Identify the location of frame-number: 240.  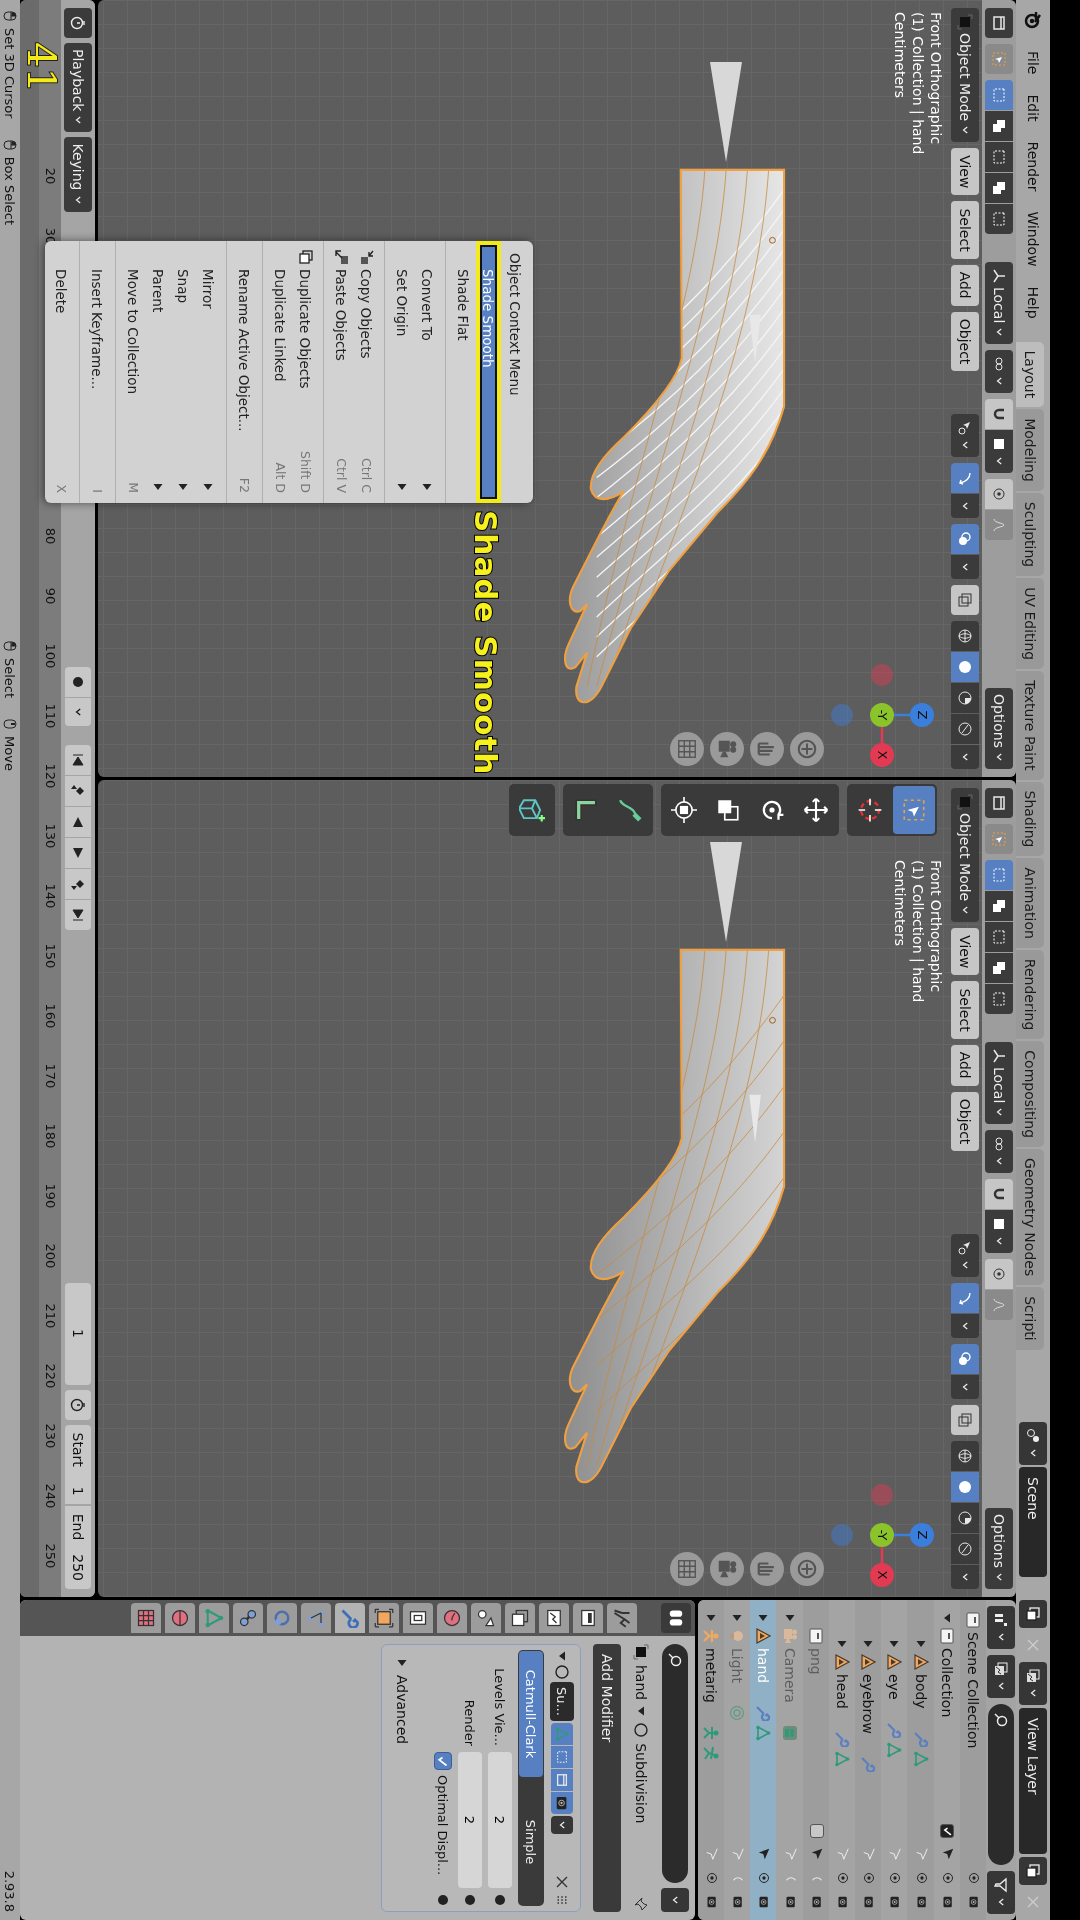
(50, 1496).